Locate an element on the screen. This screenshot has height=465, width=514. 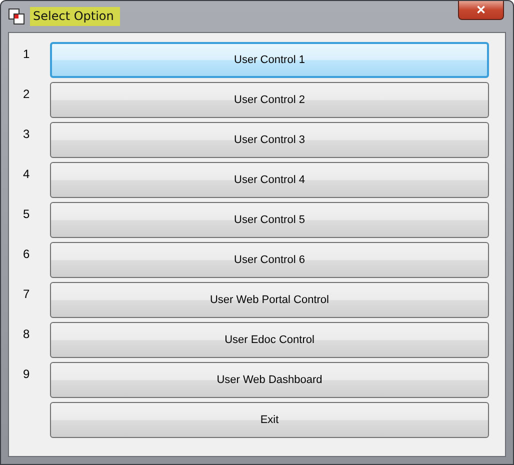
option-number: 3 is located at coordinates (26, 134).